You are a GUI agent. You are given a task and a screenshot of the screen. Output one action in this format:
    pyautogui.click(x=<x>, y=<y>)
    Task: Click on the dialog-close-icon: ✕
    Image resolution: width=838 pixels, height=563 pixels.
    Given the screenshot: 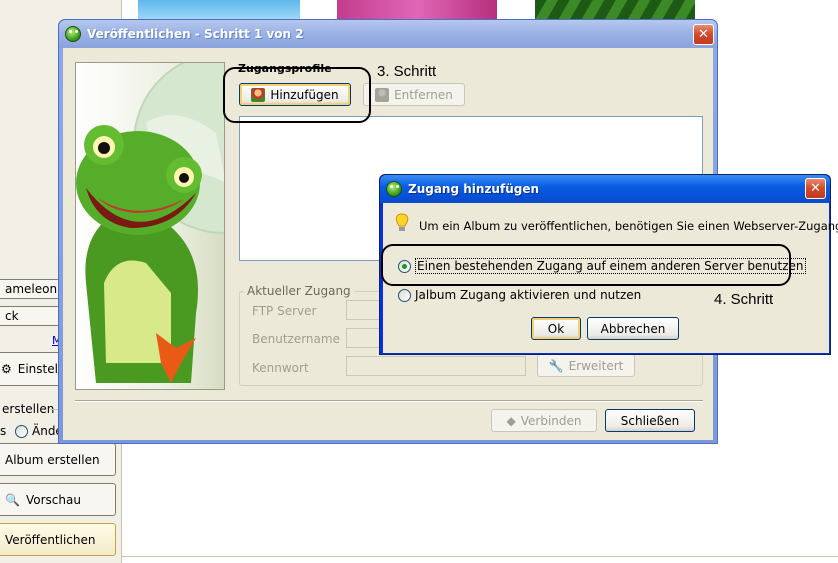 What is the action you would take?
    pyautogui.click(x=815, y=188)
    